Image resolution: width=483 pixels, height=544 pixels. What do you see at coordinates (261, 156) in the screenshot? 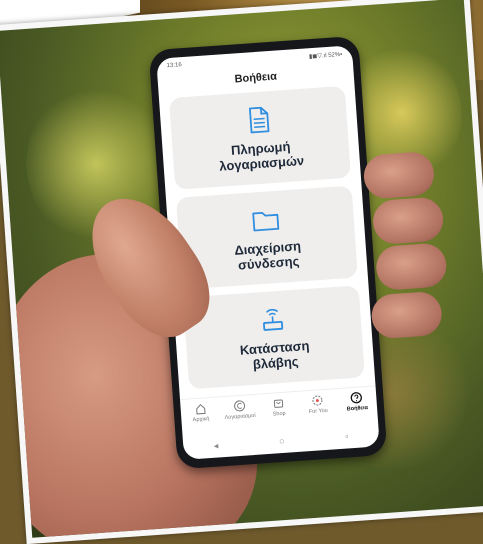
I see `tile-label: Πληρωμή λογαριασμών` at bounding box center [261, 156].